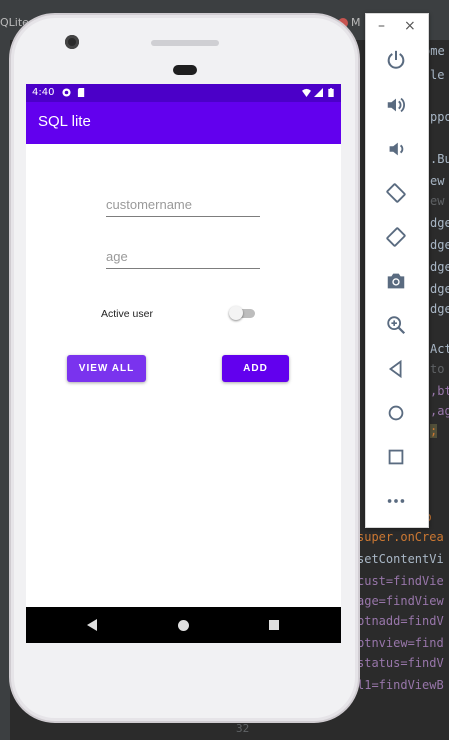 This screenshot has width=449, height=740. Describe the element at coordinates (243, 728) in the screenshot. I see `line-number: 32` at that location.